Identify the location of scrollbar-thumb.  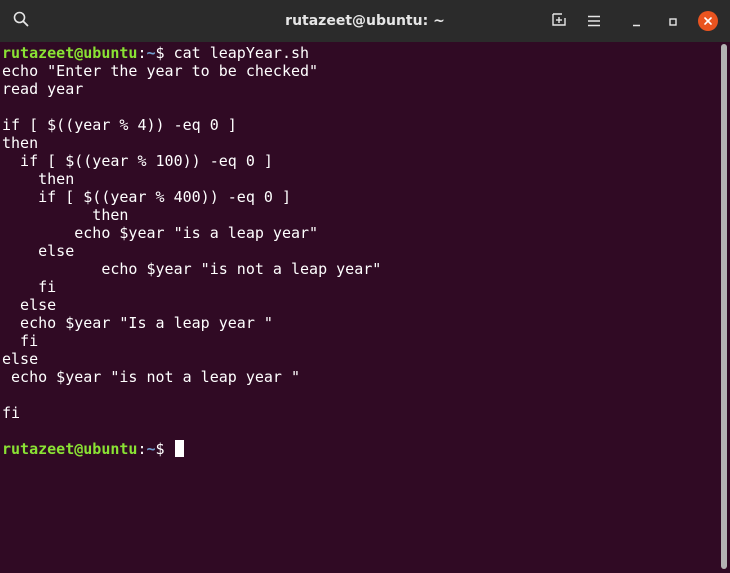
(724, 306).